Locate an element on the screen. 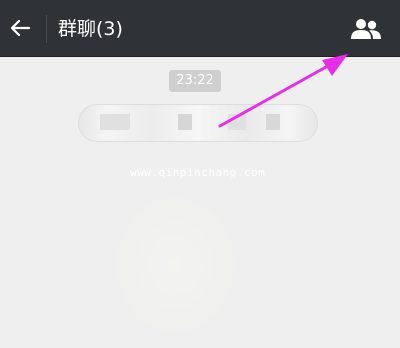 Image resolution: width=400 pixels, height=348 pixels. arrow-left-icon is located at coordinates (20, 28).